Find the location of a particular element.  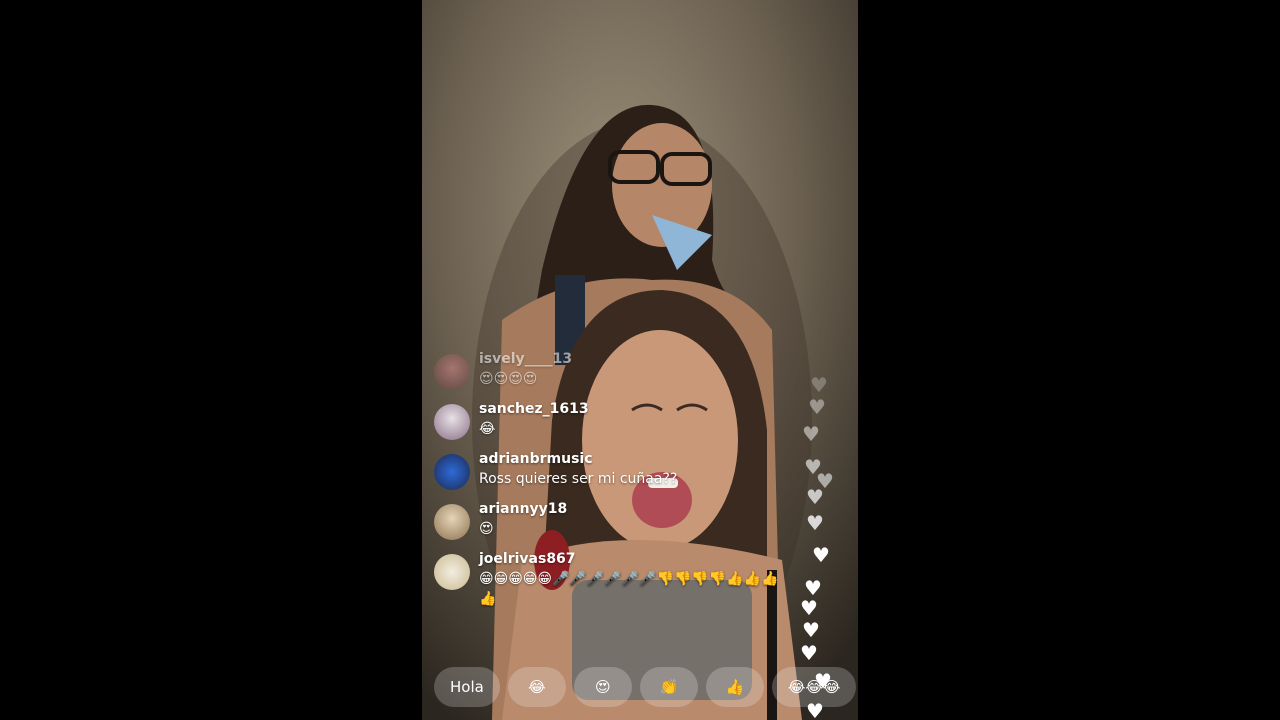

comment-username: sanchez_1613 is located at coordinates (636, 409).